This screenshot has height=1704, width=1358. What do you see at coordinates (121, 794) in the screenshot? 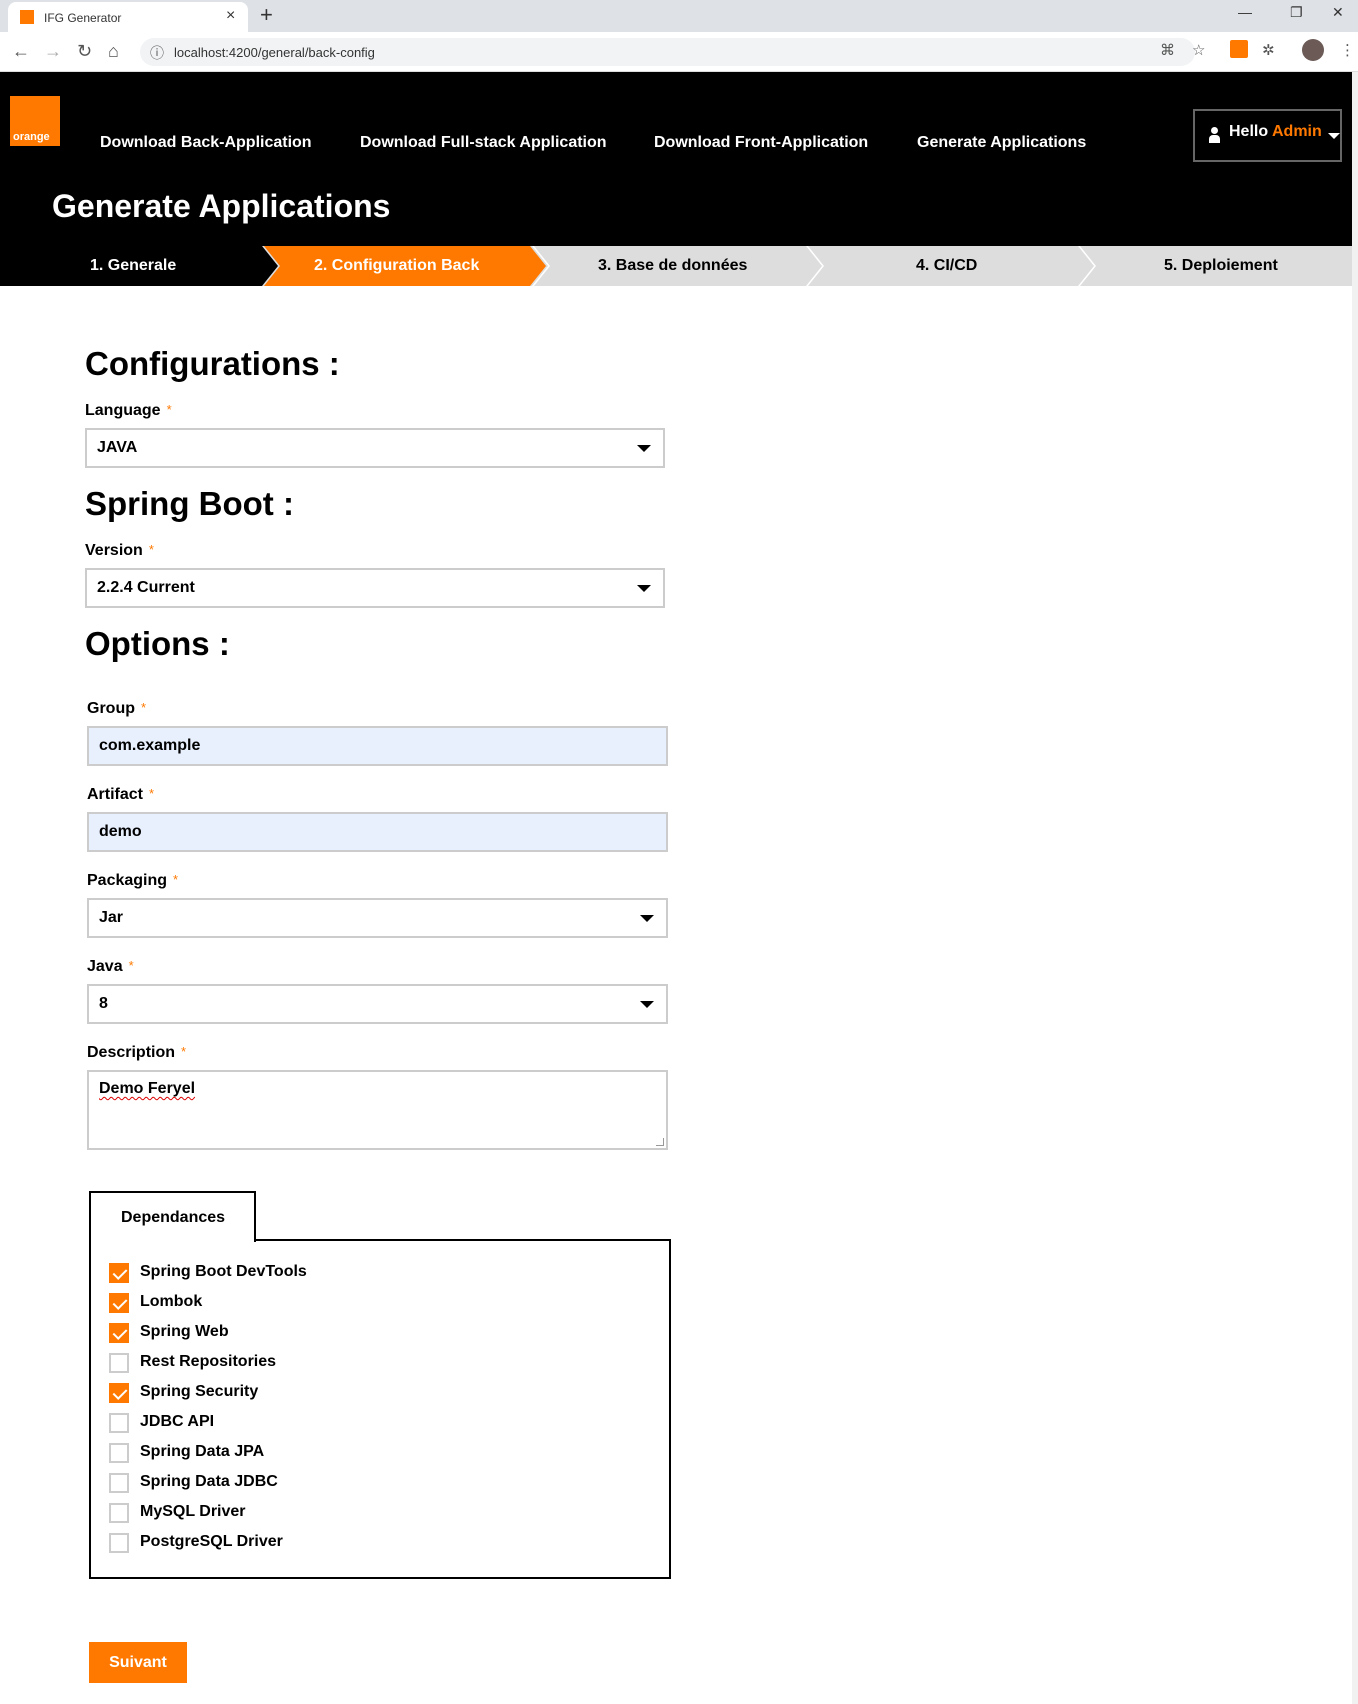
I see `artifact-label: Artifact *` at bounding box center [121, 794].